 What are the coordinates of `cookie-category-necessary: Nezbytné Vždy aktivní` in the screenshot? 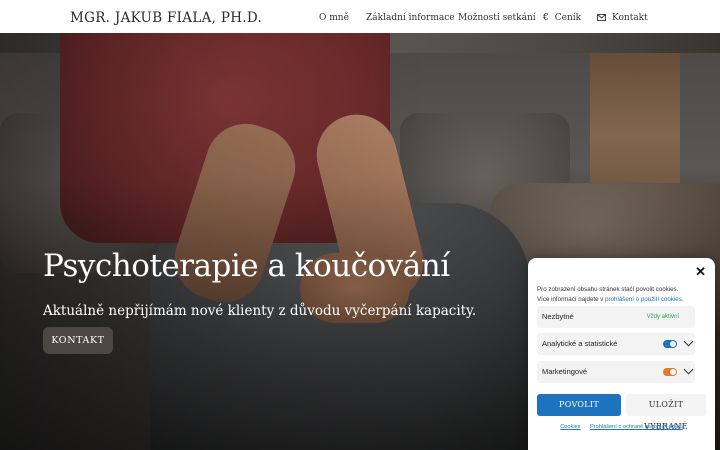 It's located at (616, 317).